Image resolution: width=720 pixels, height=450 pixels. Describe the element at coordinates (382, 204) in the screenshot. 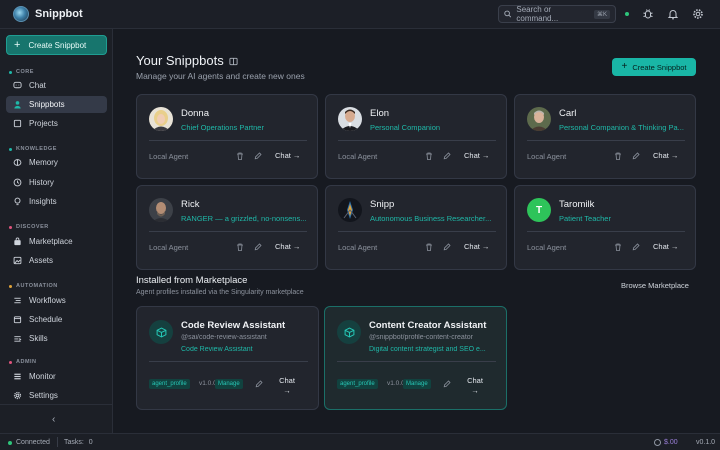

I see `bot-name: Snipp` at that location.